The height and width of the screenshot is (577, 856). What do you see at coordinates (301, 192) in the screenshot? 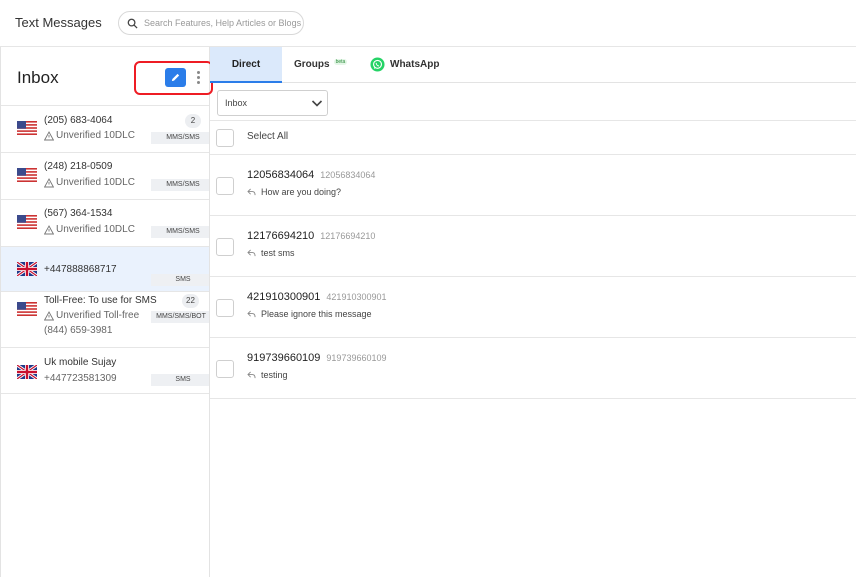
I see `conversation-preview-text: How are you doing?` at bounding box center [301, 192].